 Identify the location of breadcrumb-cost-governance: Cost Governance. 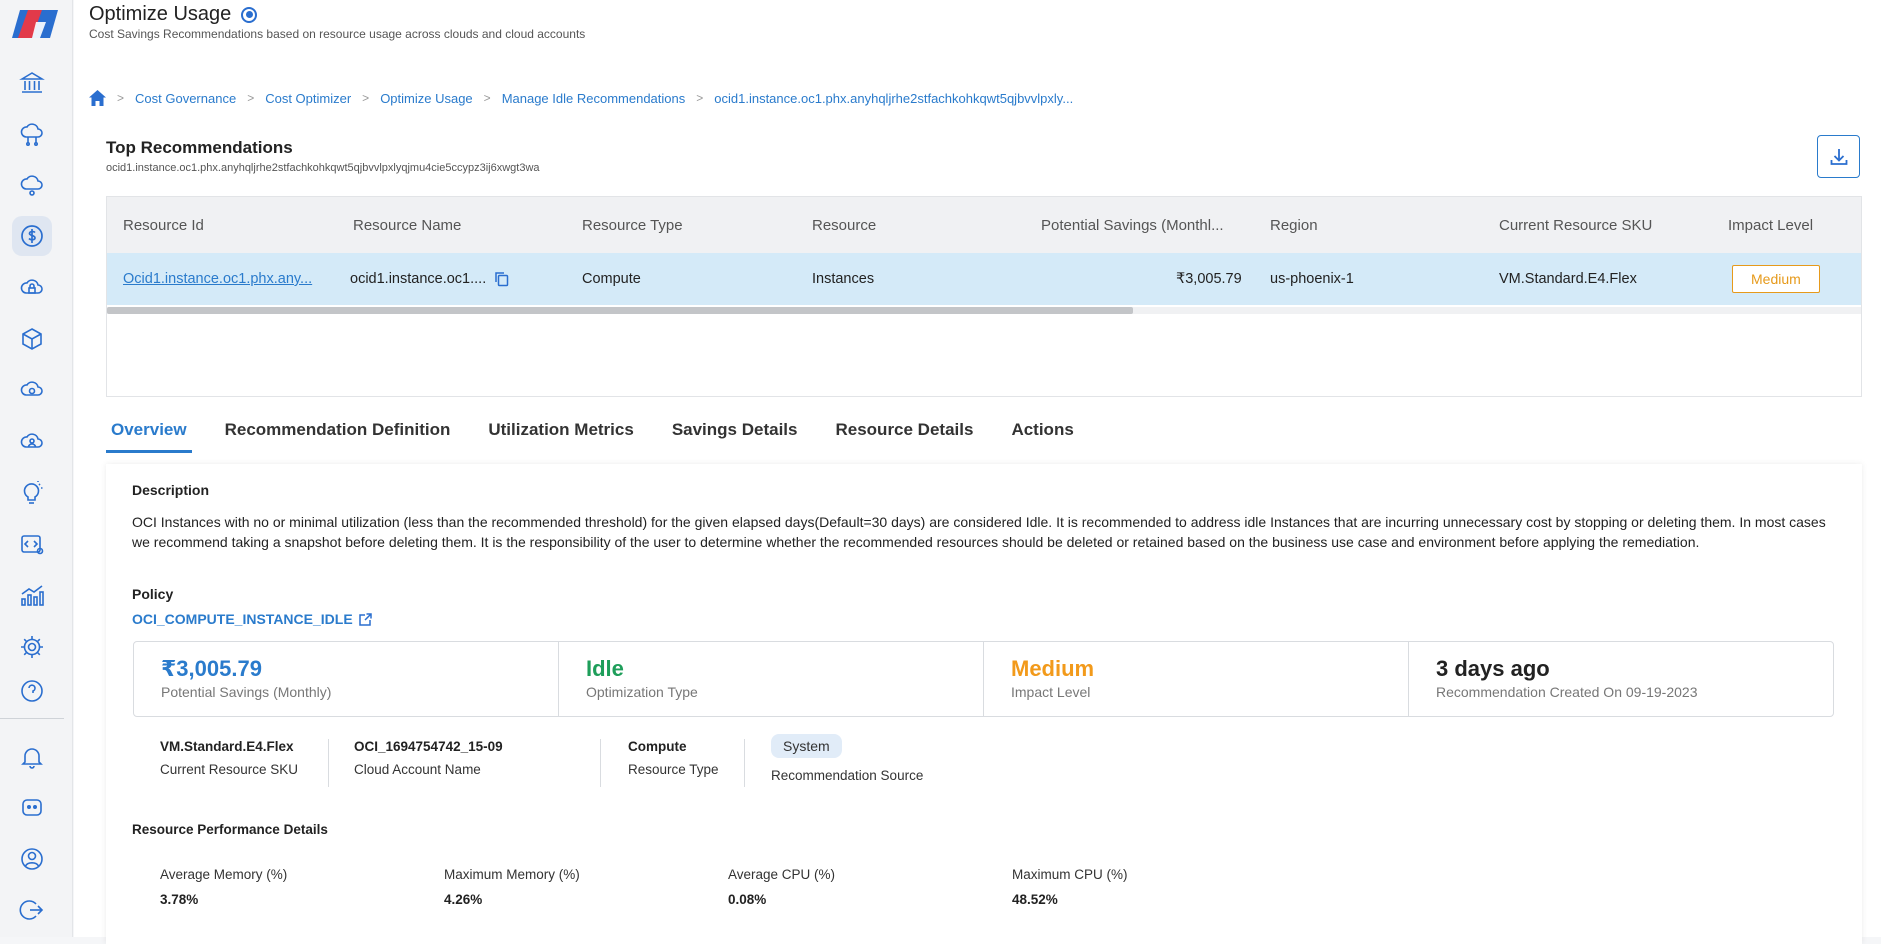
(185, 98).